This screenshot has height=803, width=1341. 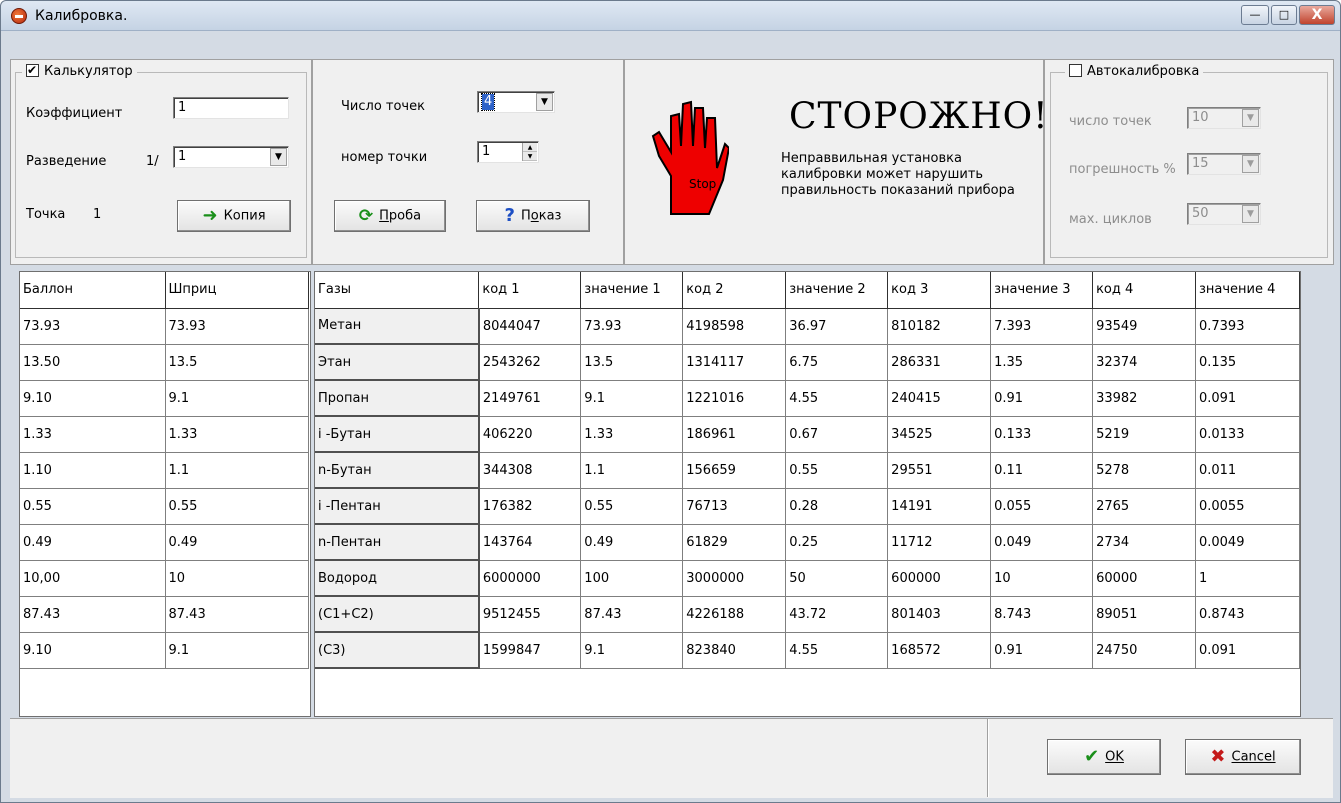 I want to click on table-row: Водород 6000000 100 3000000 50 600000 10 60000 1, so click(x=807, y=578).